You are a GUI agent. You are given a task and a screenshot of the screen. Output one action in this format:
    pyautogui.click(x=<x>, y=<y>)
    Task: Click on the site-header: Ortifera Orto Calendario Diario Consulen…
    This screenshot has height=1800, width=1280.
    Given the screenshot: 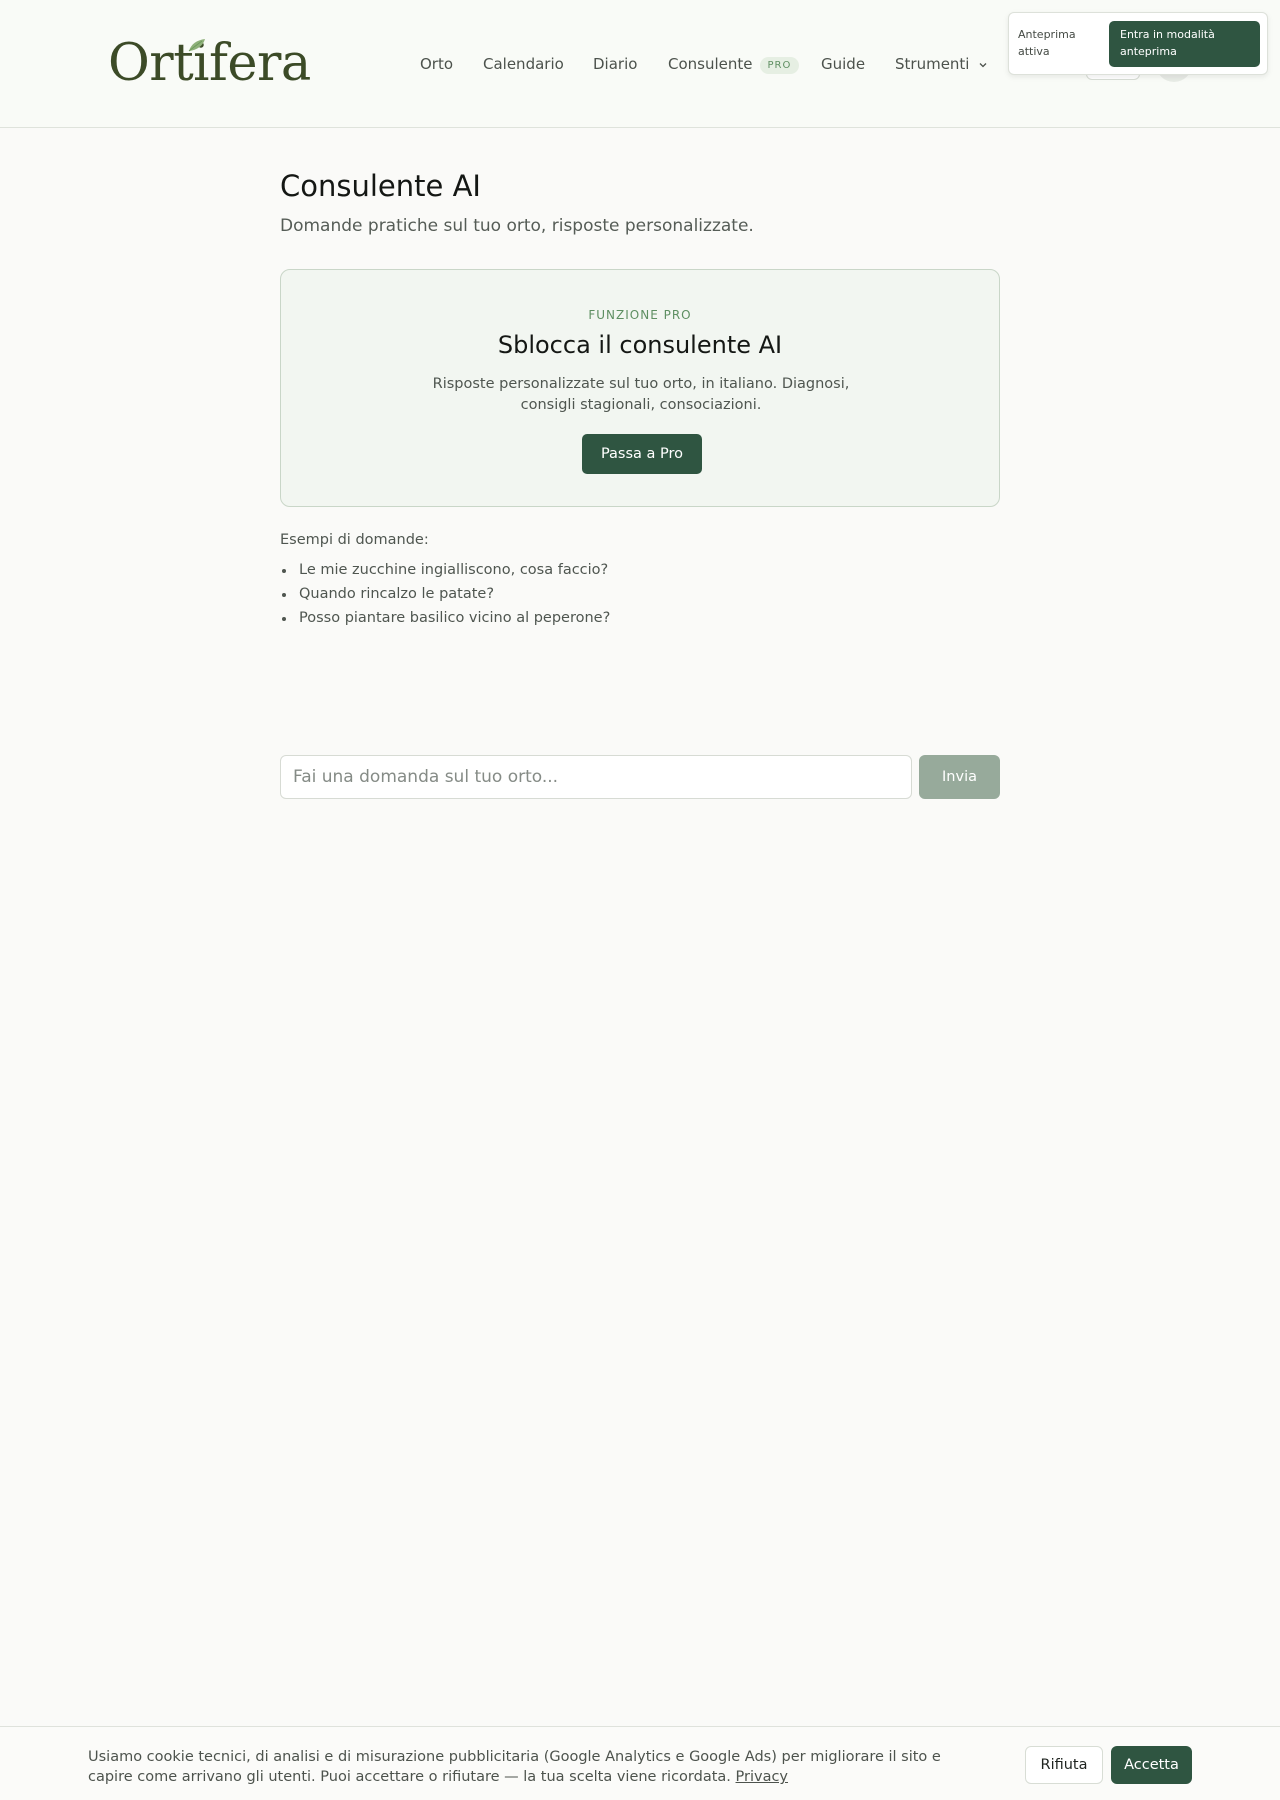 What is the action you would take?
    pyautogui.click(x=640, y=64)
    